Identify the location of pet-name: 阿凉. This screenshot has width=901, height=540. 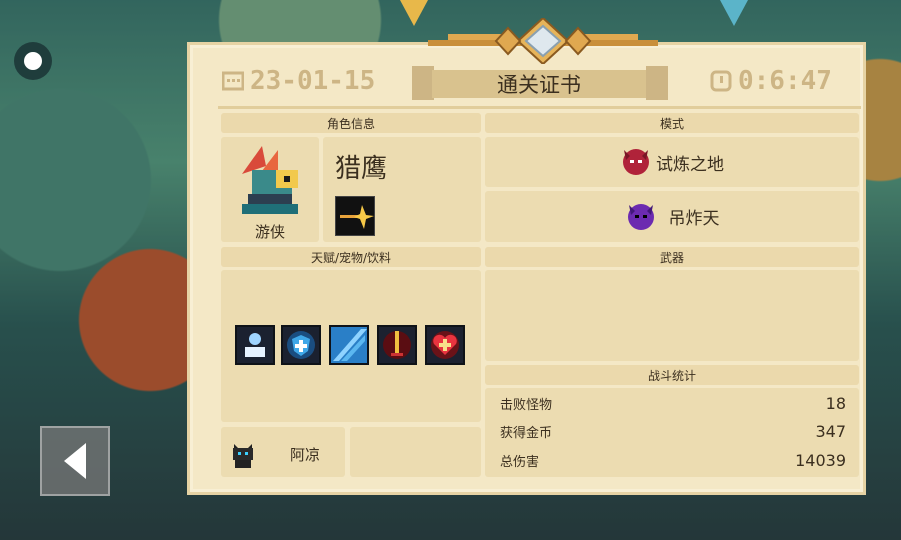
(305, 455).